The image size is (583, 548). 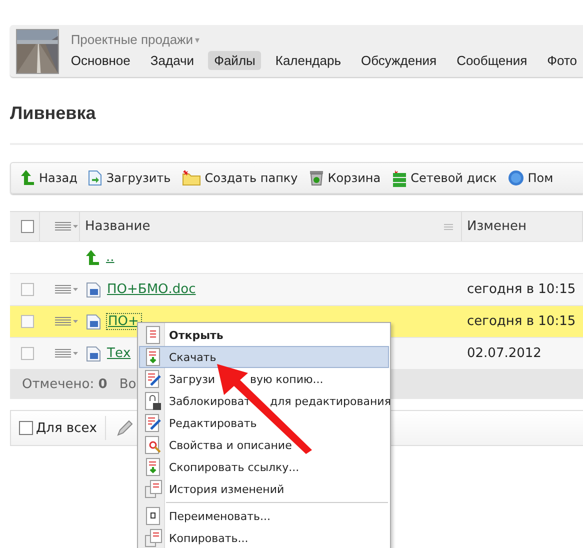 What do you see at coordinates (65, 384) in the screenshot?
I see `selected-count: Отмечено: 0` at bounding box center [65, 384].